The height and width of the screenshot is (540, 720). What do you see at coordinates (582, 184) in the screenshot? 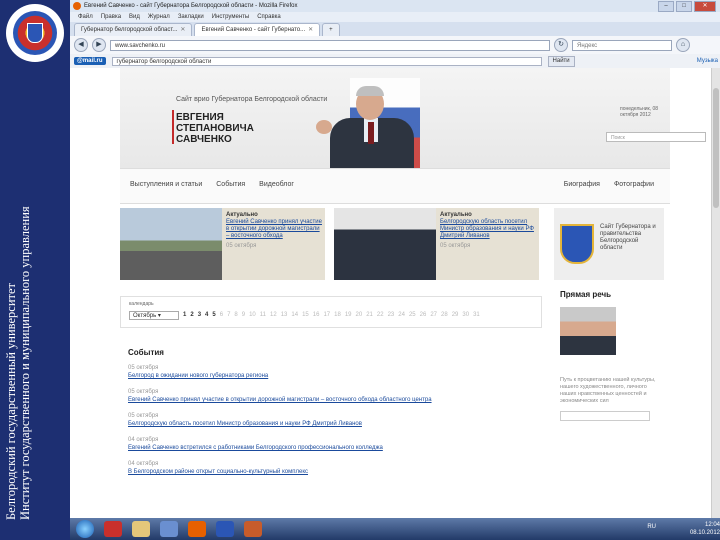
I see `nav-biography: Биография` at bounding box center [582, 184].